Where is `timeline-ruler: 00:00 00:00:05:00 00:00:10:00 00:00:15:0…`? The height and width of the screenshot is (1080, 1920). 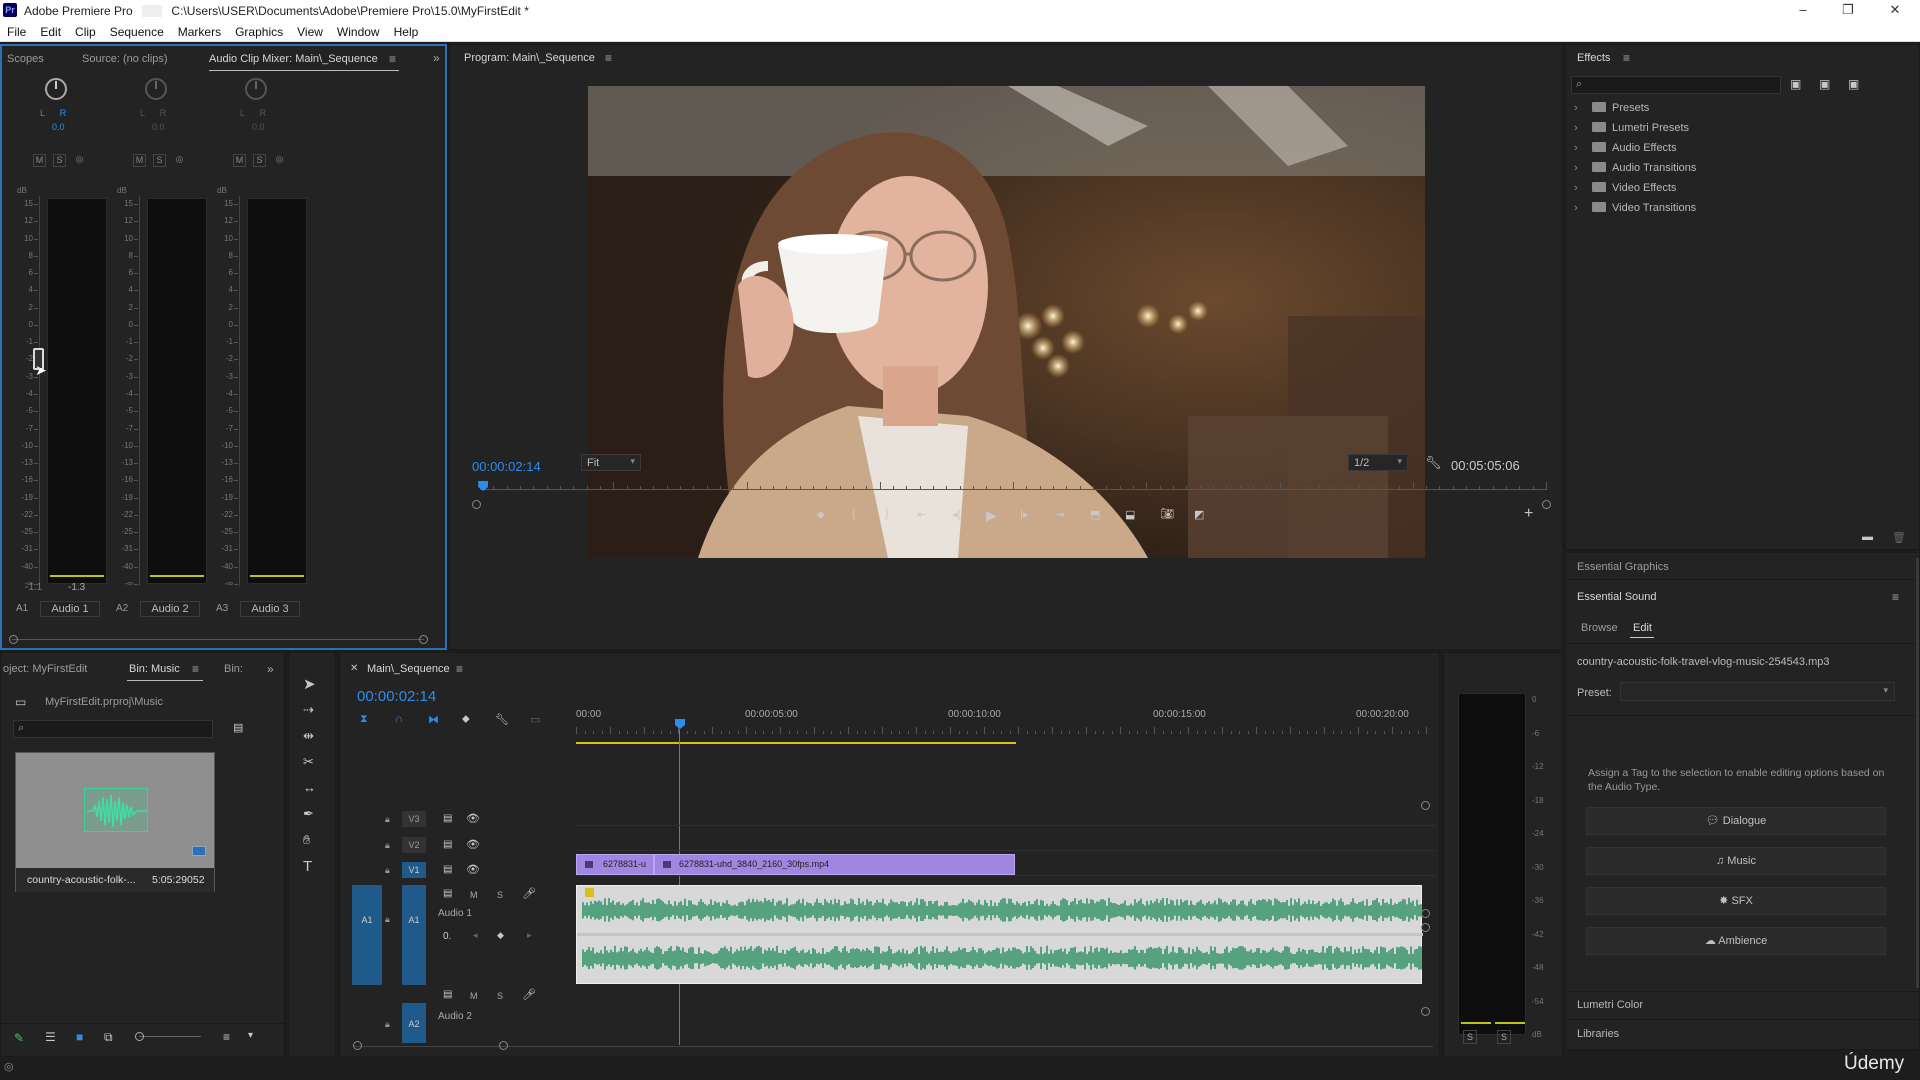
timeline-ruler: 00:00 00:00:05:00 00:00:10:00 00:00:15:0… is located at coordinates (1006, 729).